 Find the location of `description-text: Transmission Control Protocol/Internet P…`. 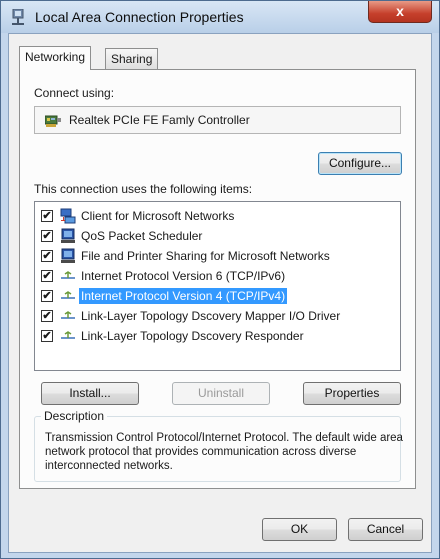

description-text: Transmission Control Protocol/Internet P… is located at coordinates (224, 452).